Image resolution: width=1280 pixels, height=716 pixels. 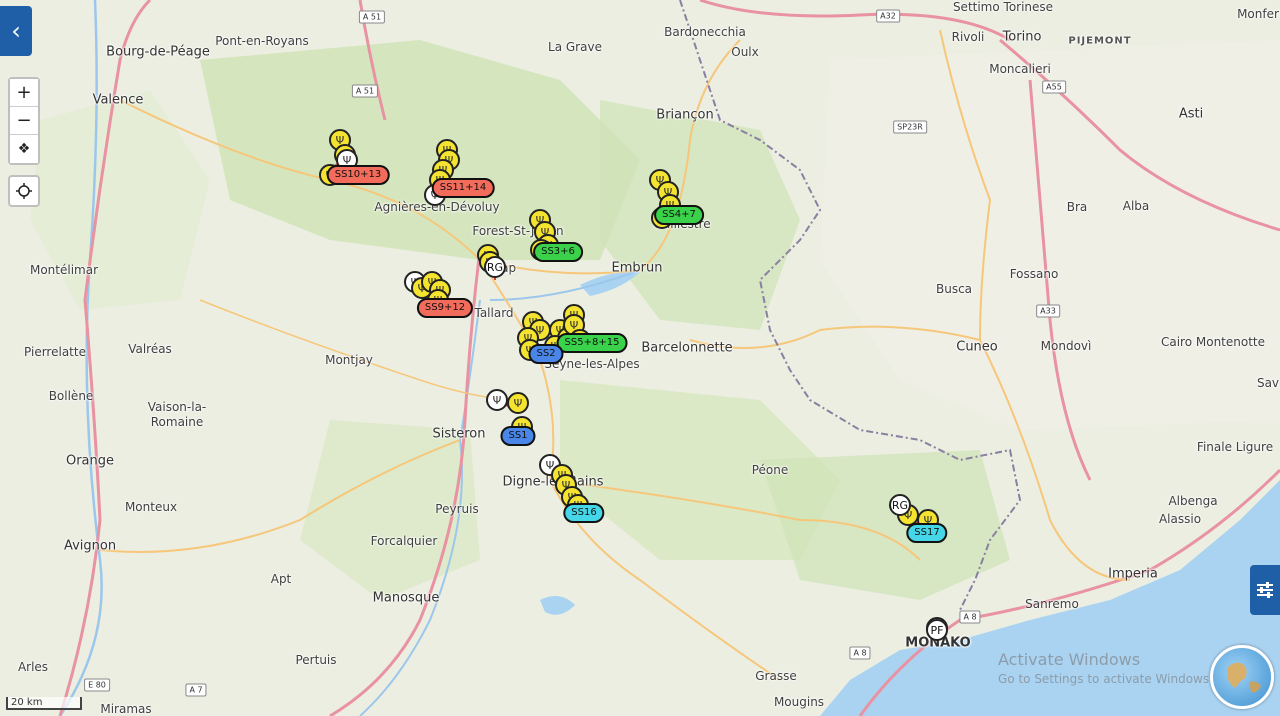 I want to click on crosshair-icon, so click(x=24, y=191).